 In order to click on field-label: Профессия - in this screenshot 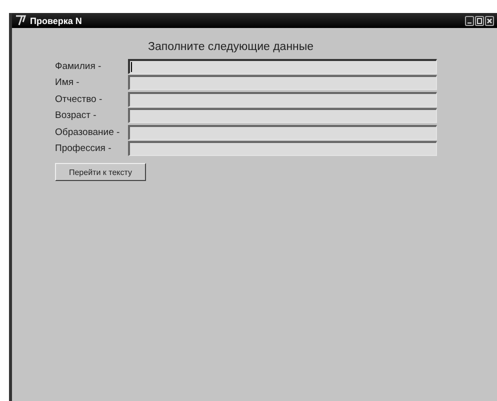, I will do `click(83, 148)`.